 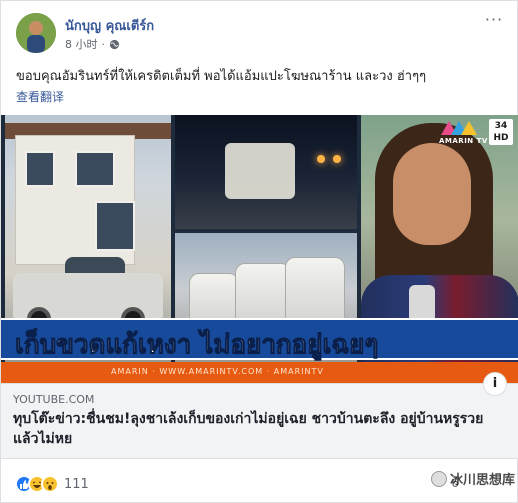 I want to click on more-options-icon: ···, so click(x=494, y=23).